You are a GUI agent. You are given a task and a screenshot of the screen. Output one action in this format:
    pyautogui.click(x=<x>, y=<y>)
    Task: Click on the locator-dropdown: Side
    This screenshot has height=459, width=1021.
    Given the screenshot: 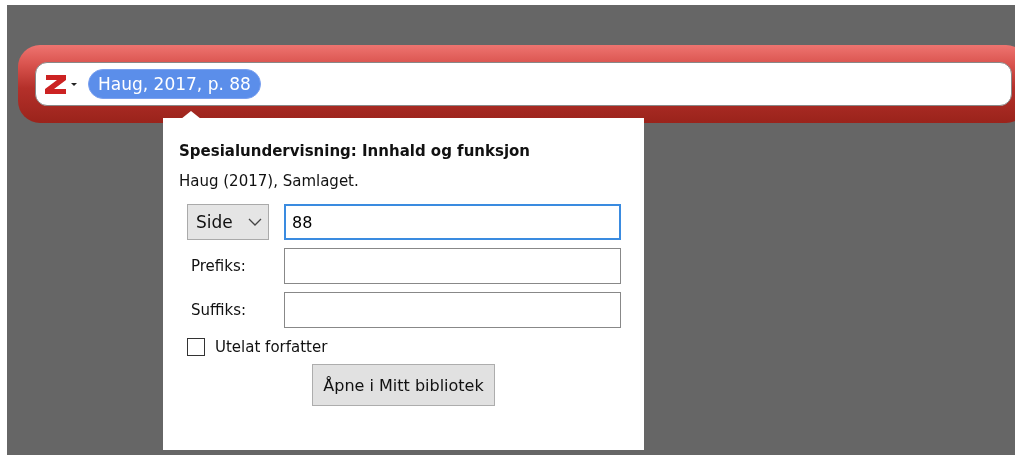 What is the action you would take?
    pyautogui.click(x=228, y=222)
    